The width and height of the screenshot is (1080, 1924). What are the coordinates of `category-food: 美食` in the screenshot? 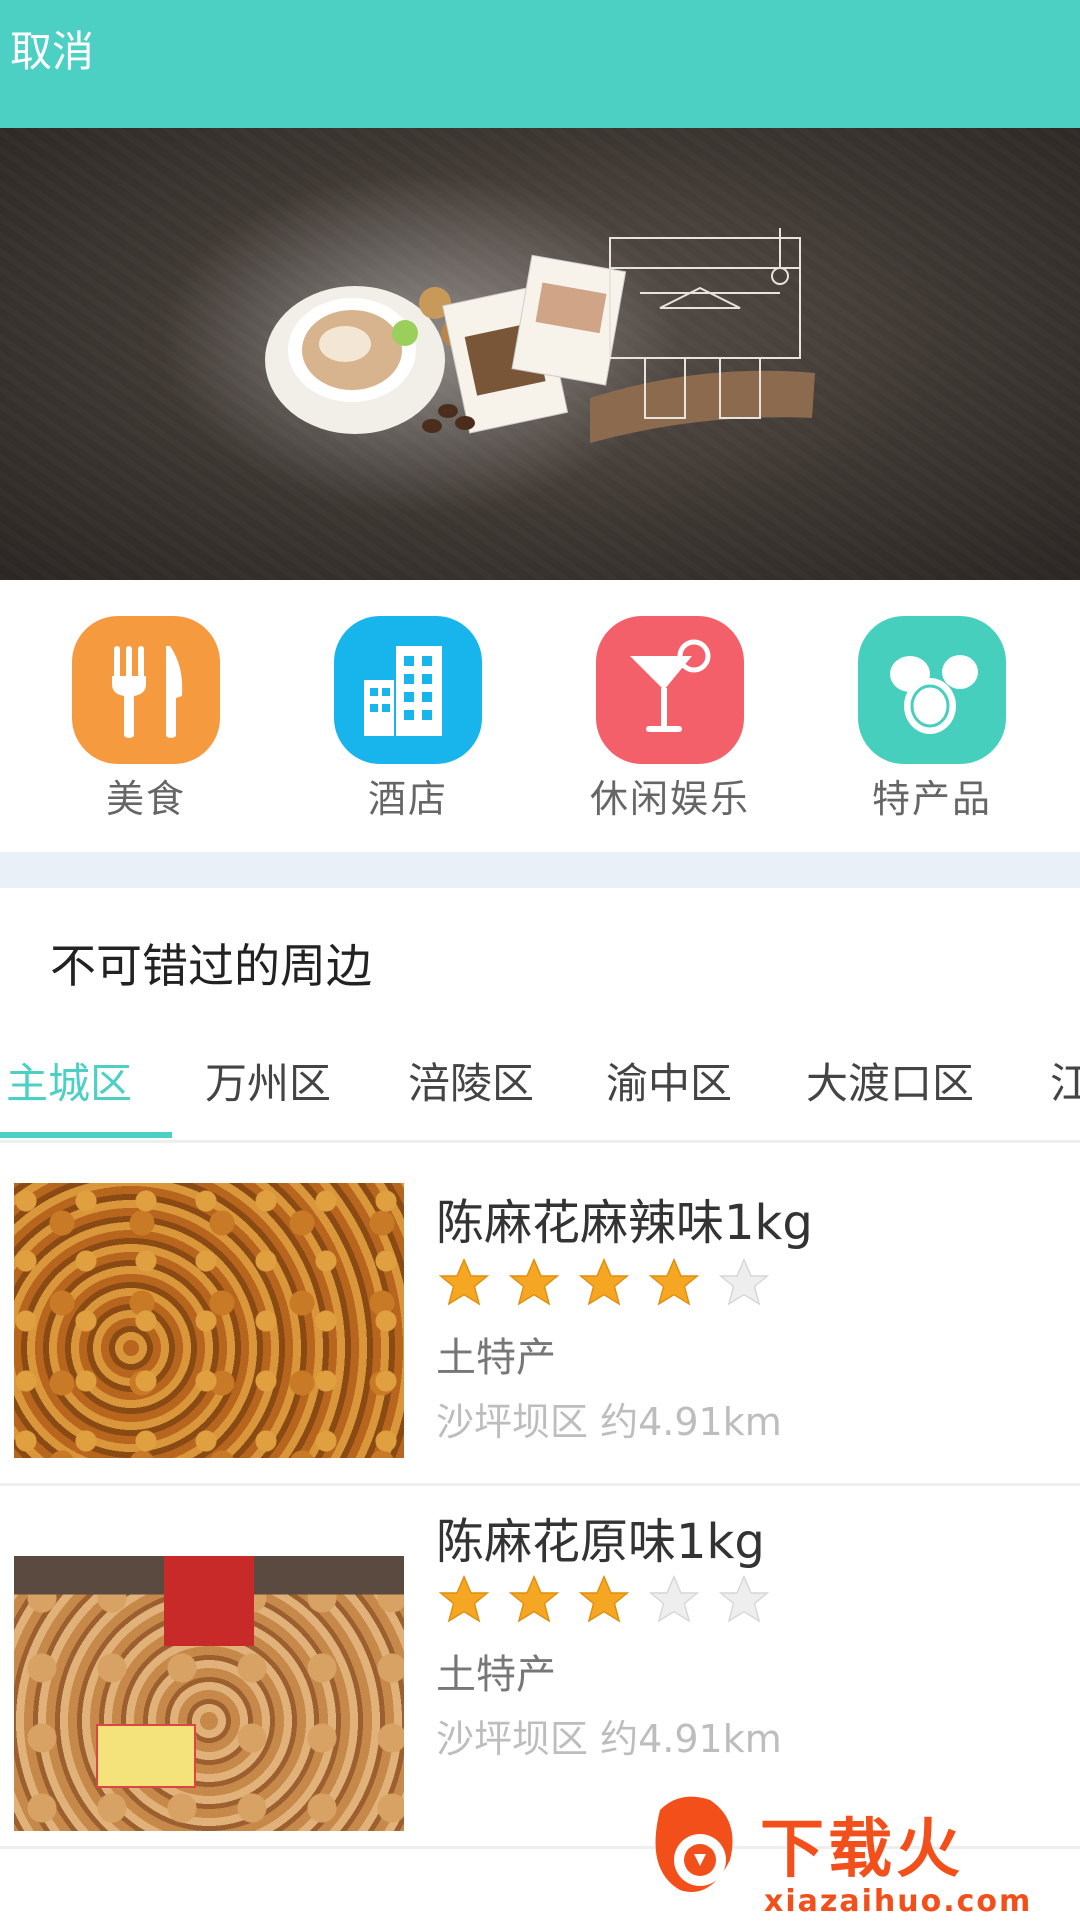 It's located at (146, 726).